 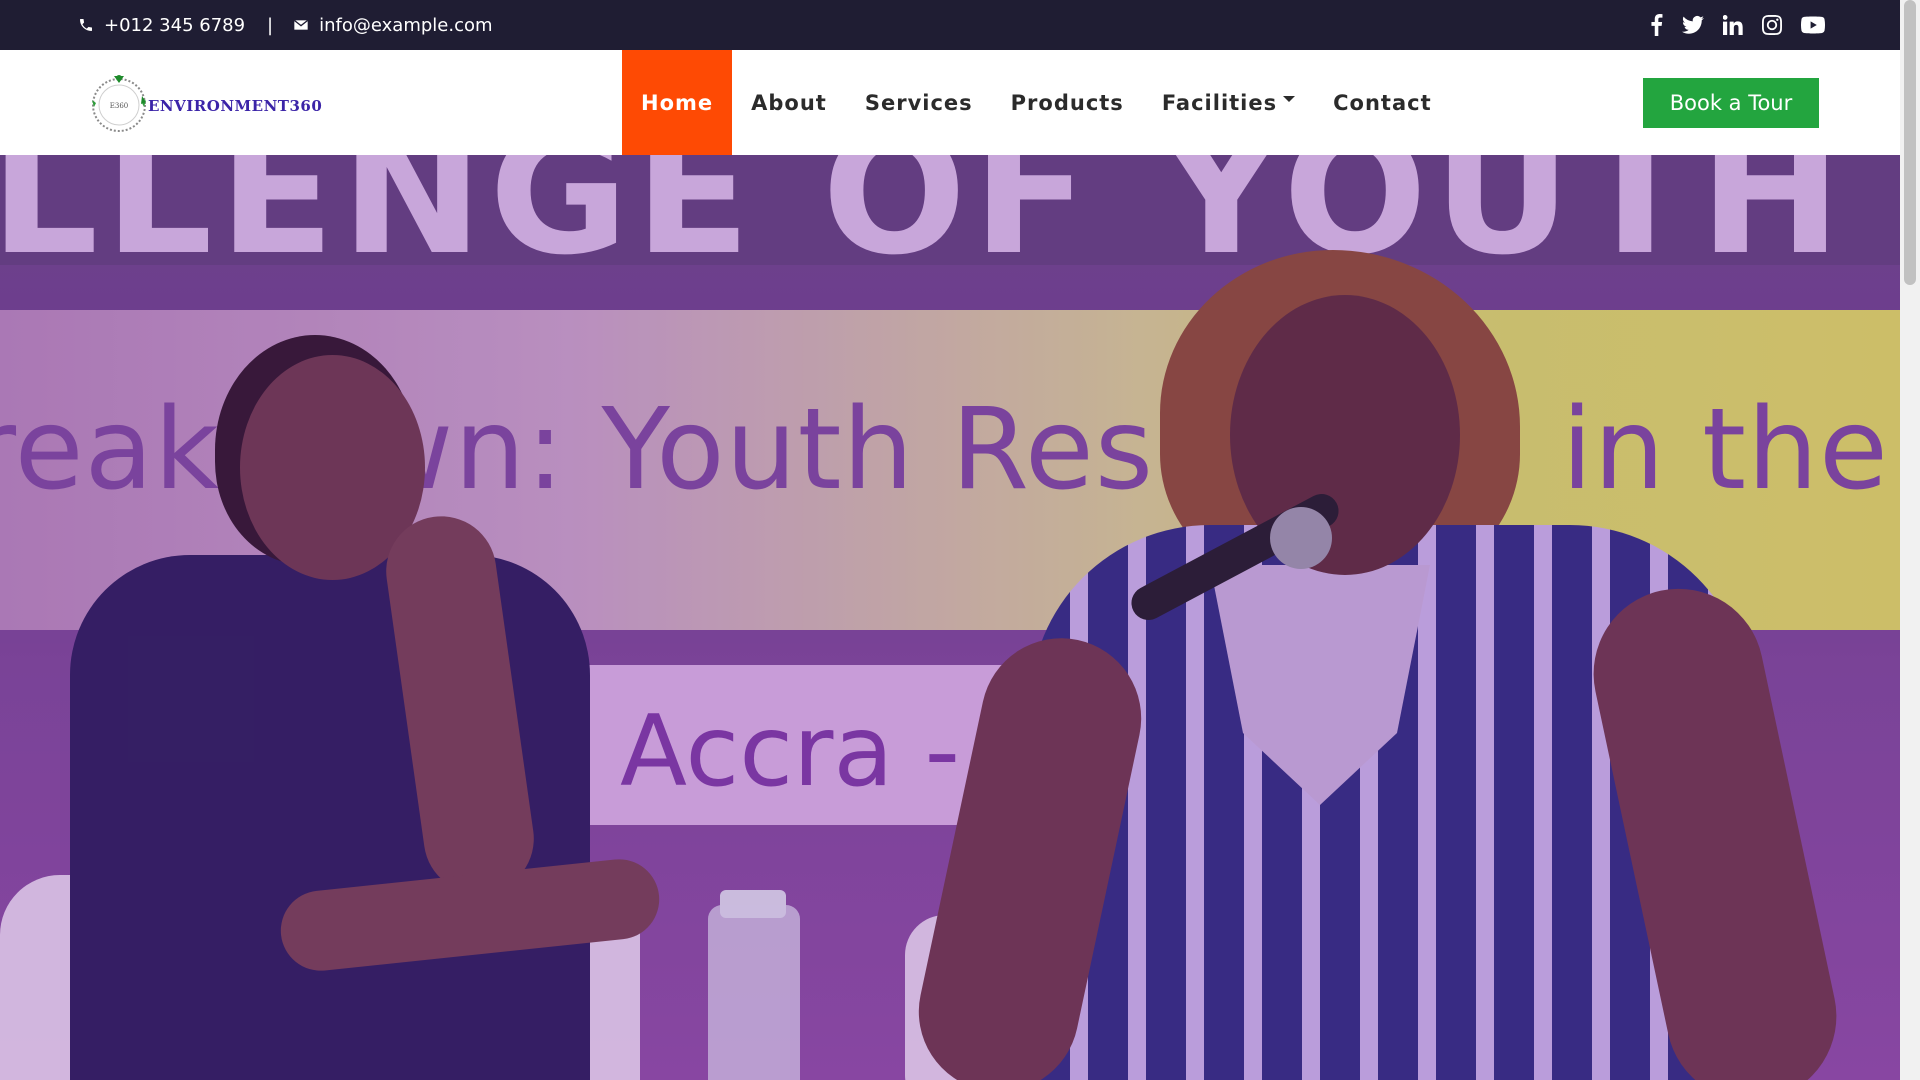 I want to click on nav-about-label: About, so click(x=789, y=102).